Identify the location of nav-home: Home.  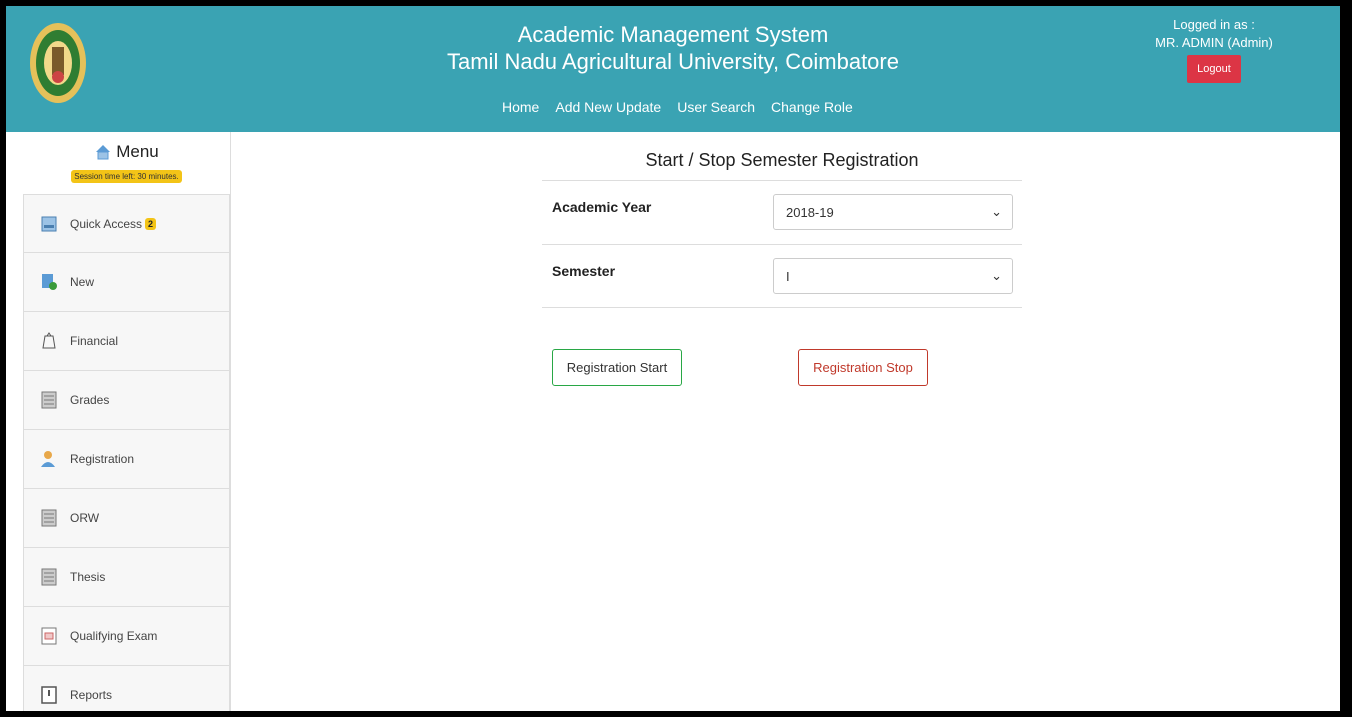
(520, 107).